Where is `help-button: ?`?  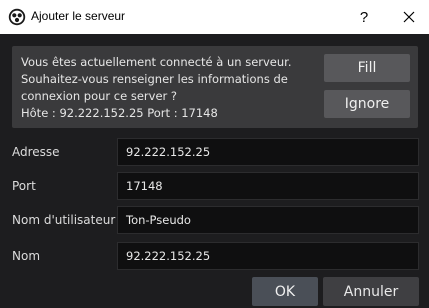 help-button: ? is located at coordinates (364, 17).